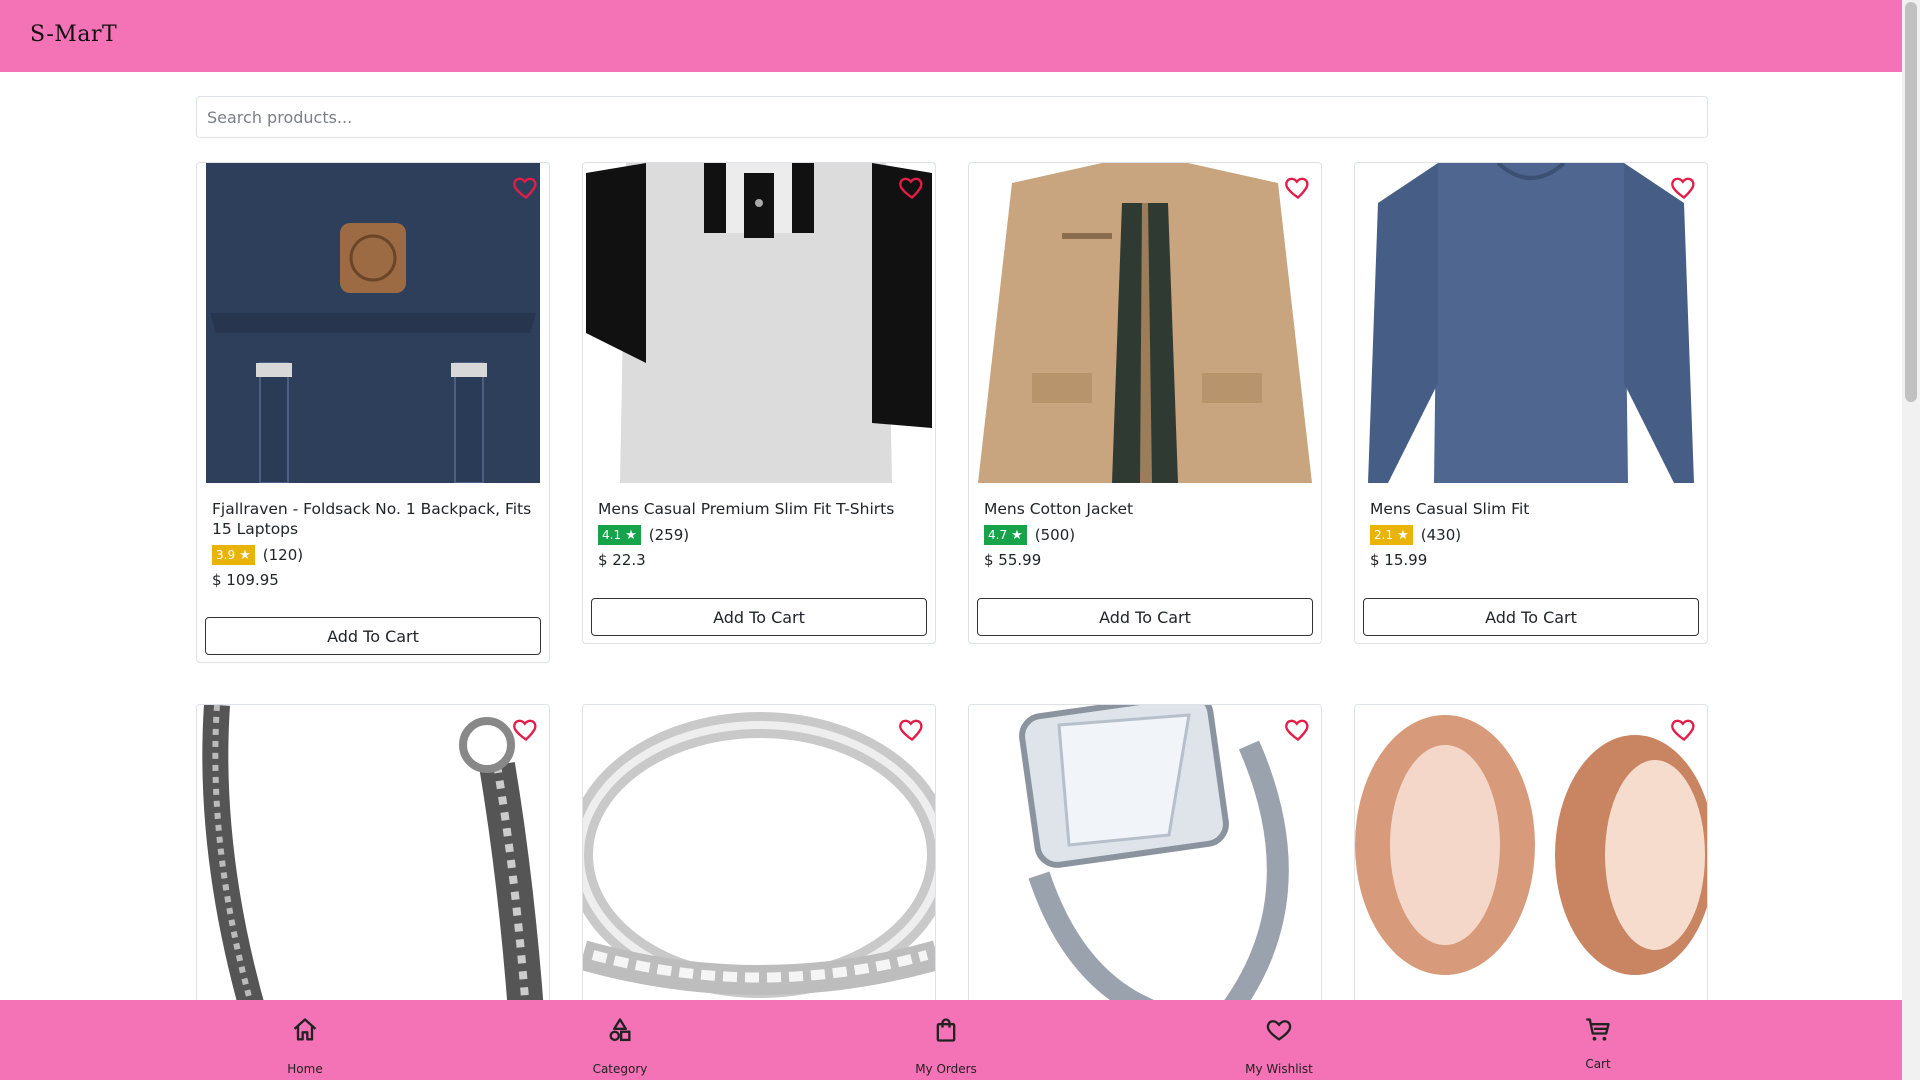 Image resolution: width=1920 pixels, height=1080 pixels. I want to click on nav-label: My Orders, so click(946, 1069).